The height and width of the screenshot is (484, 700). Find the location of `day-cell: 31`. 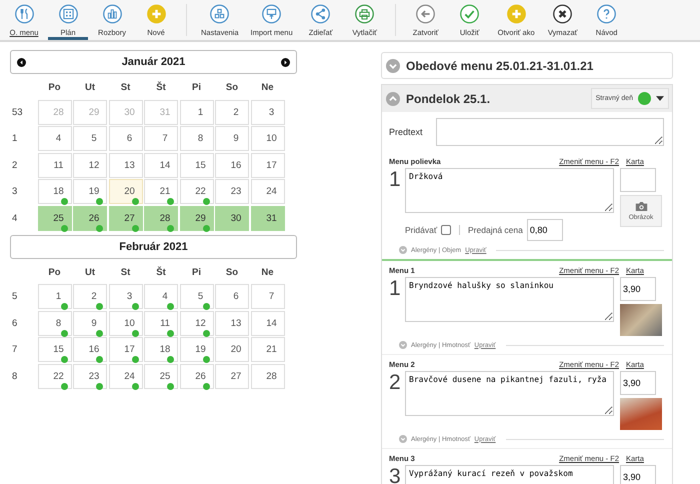

day-cell: 31 is located at coordinates (267, 218).